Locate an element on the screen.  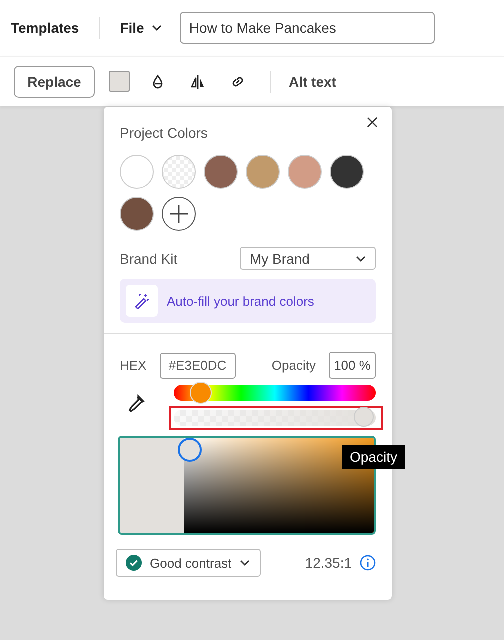
opacity-thumb is located at coordinates (364, 417).